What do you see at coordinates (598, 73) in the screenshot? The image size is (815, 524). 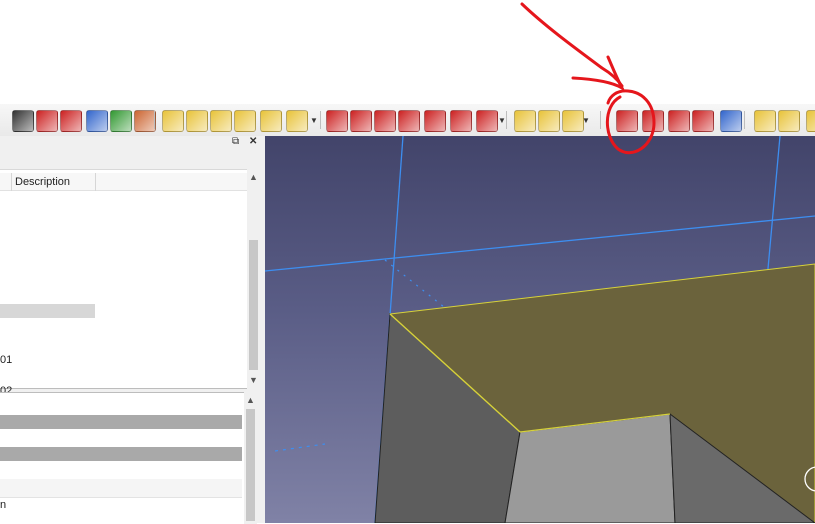 I see `annotation-arrowhead` at bounding box center [598, 73].